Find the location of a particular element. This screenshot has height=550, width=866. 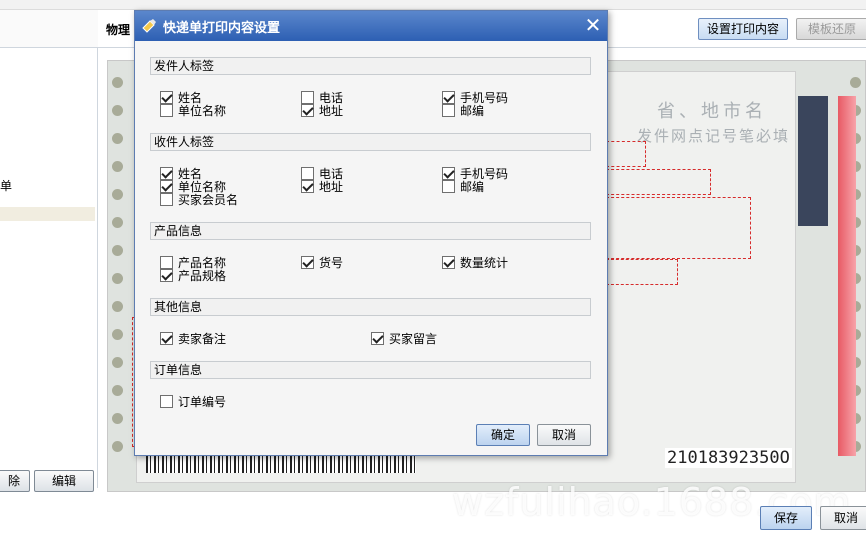

dialog-title: 快递单打印内容设置 is located at coordinates (222, 28).